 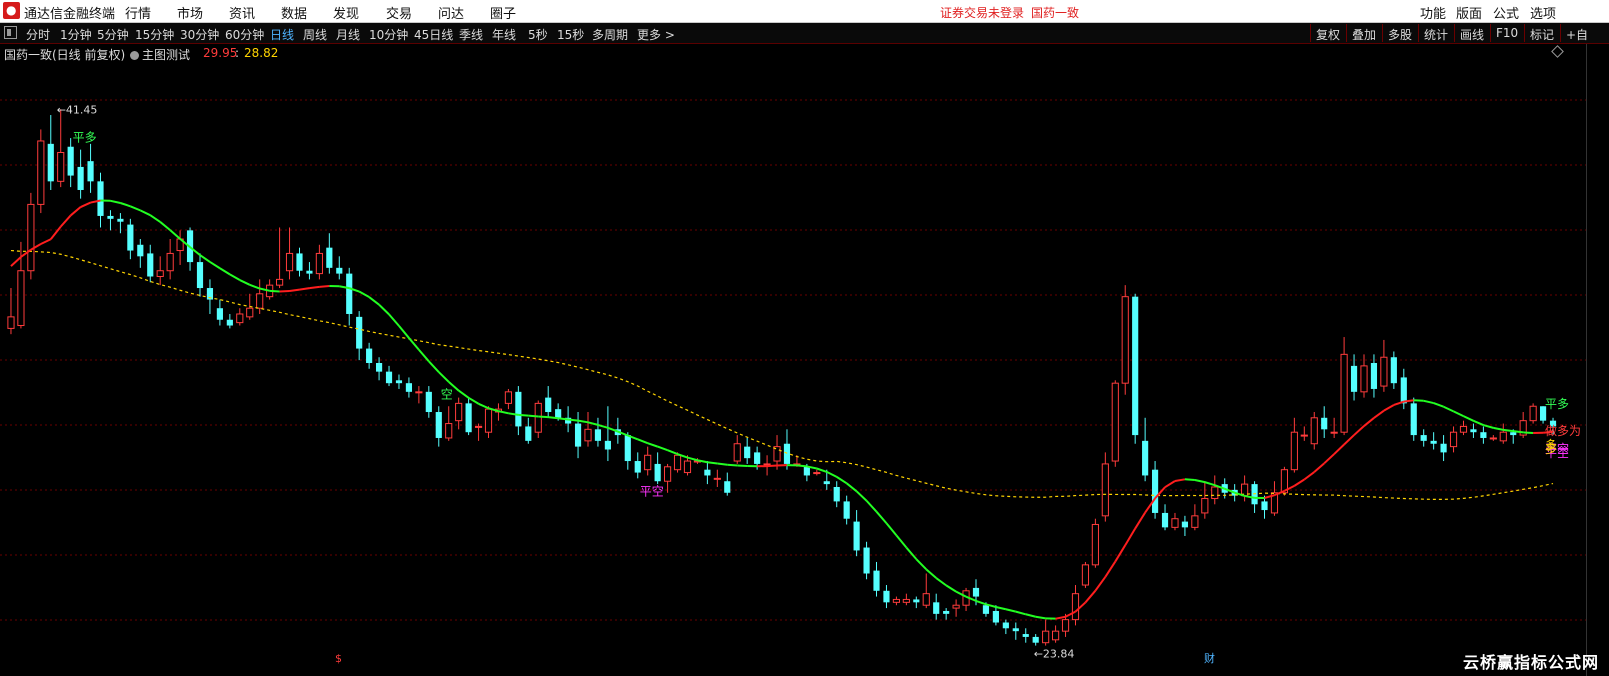 I want to click on tool-add-custom-button: +自, so click(x=1577, y=34).